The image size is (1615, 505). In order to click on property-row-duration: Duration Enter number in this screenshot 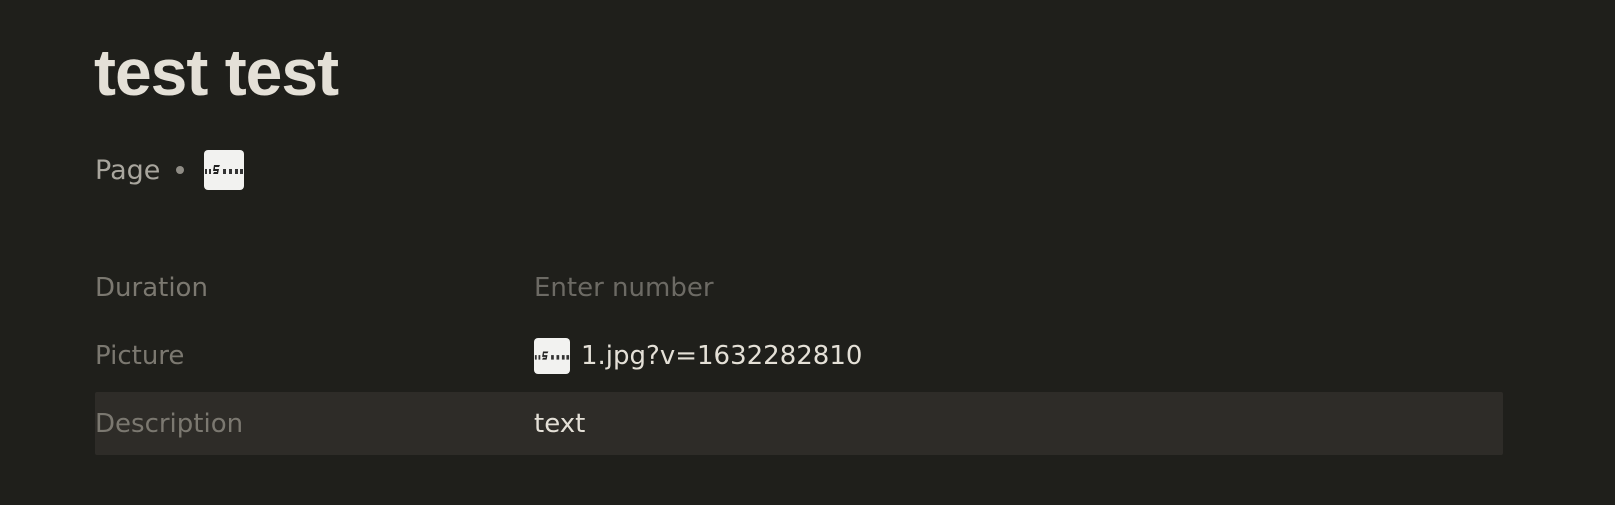, I will do `click(799, 287)`.